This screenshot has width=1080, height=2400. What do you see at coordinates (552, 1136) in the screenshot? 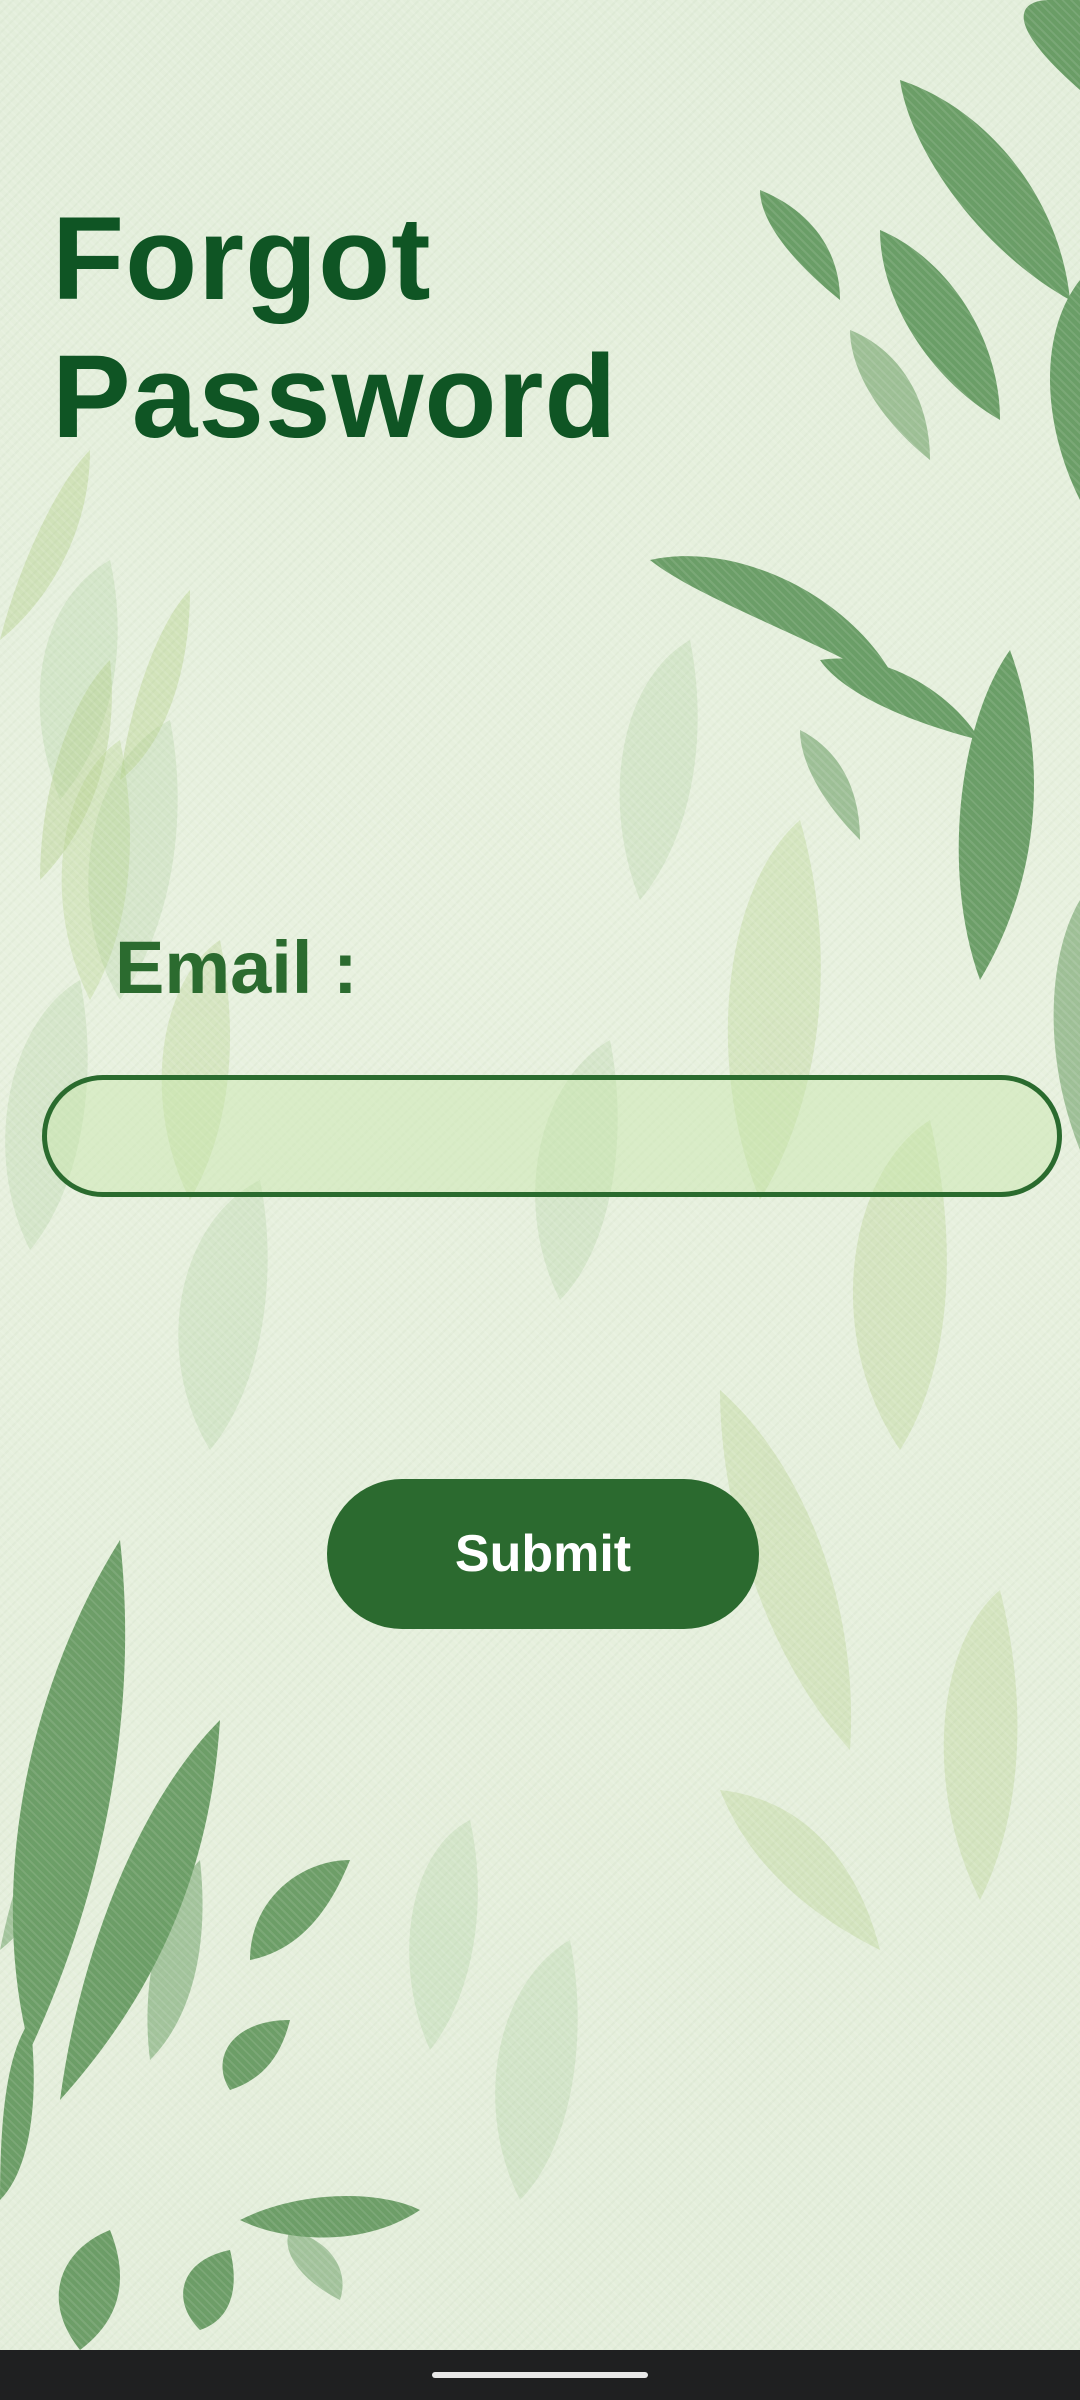
I see `email-field` at bounding box center [552, 1136].